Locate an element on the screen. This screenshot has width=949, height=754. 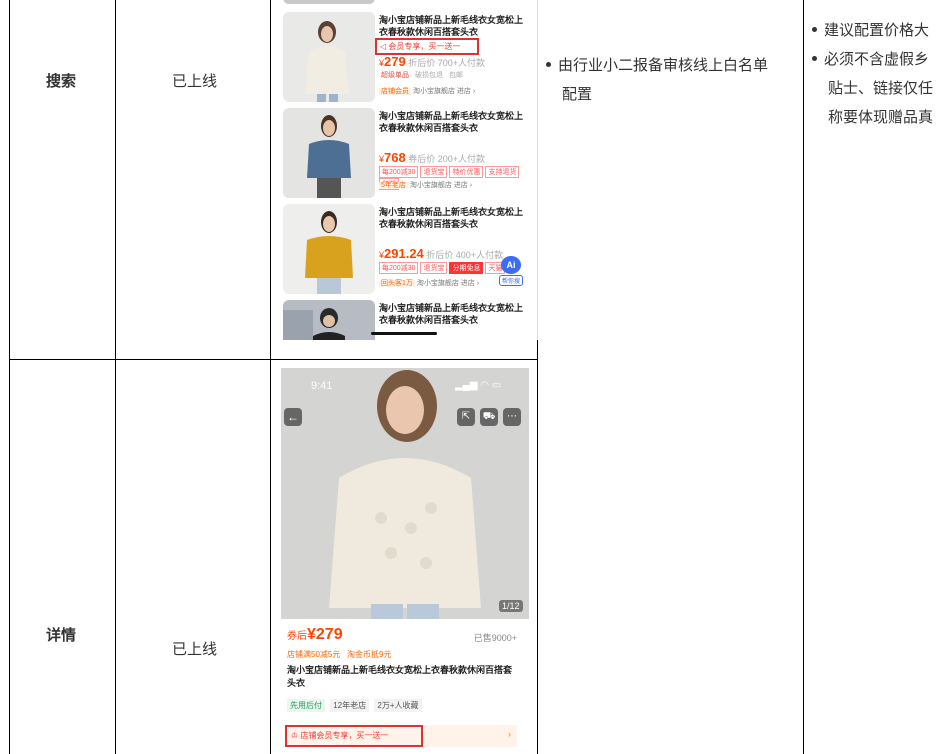
row-status-detail: 已上线 is located at coordinates (195, 649).